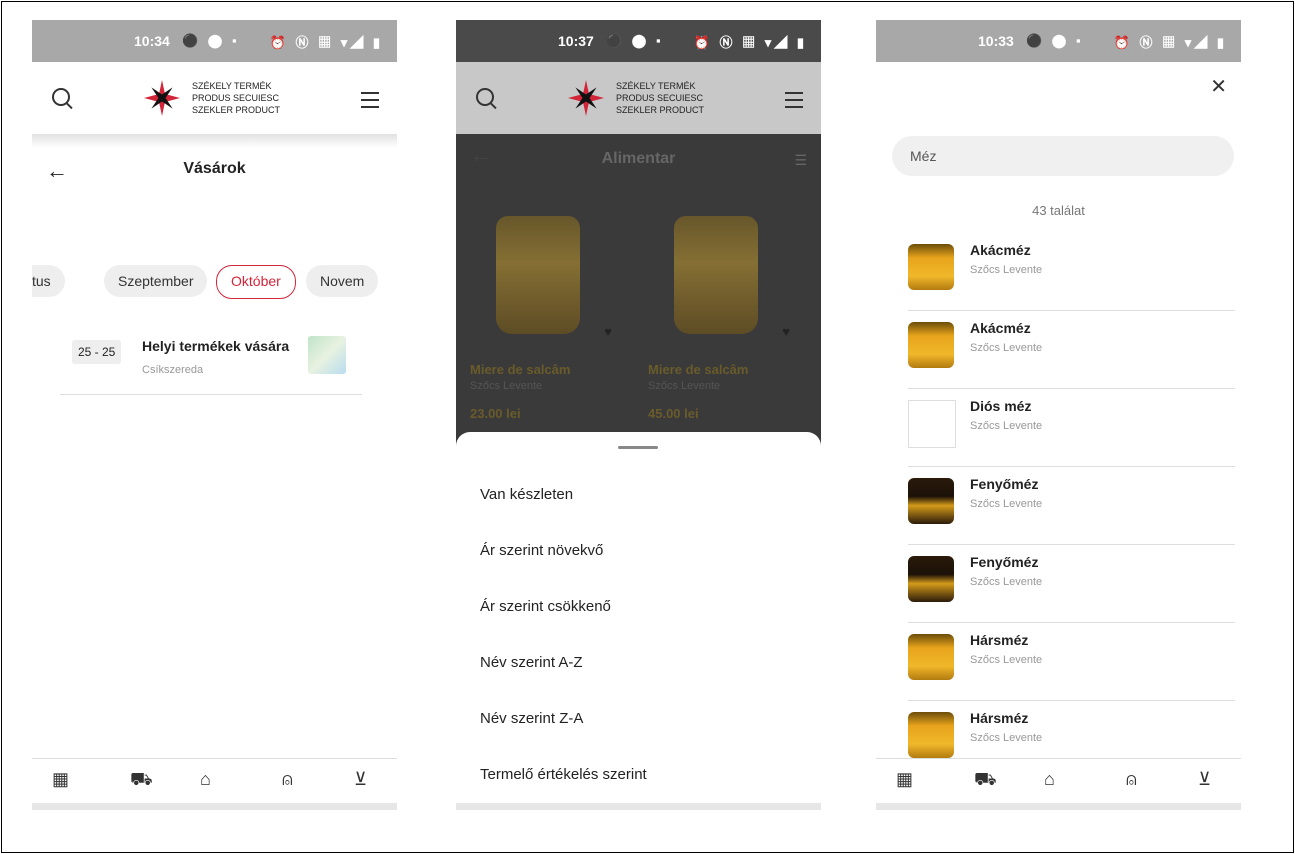  I want to click on status-bar: 10:33 ⚫ ⬤ ▪ ⏰ Ⓝ ▦ ▾◢ ▮, so click(1058, 41).